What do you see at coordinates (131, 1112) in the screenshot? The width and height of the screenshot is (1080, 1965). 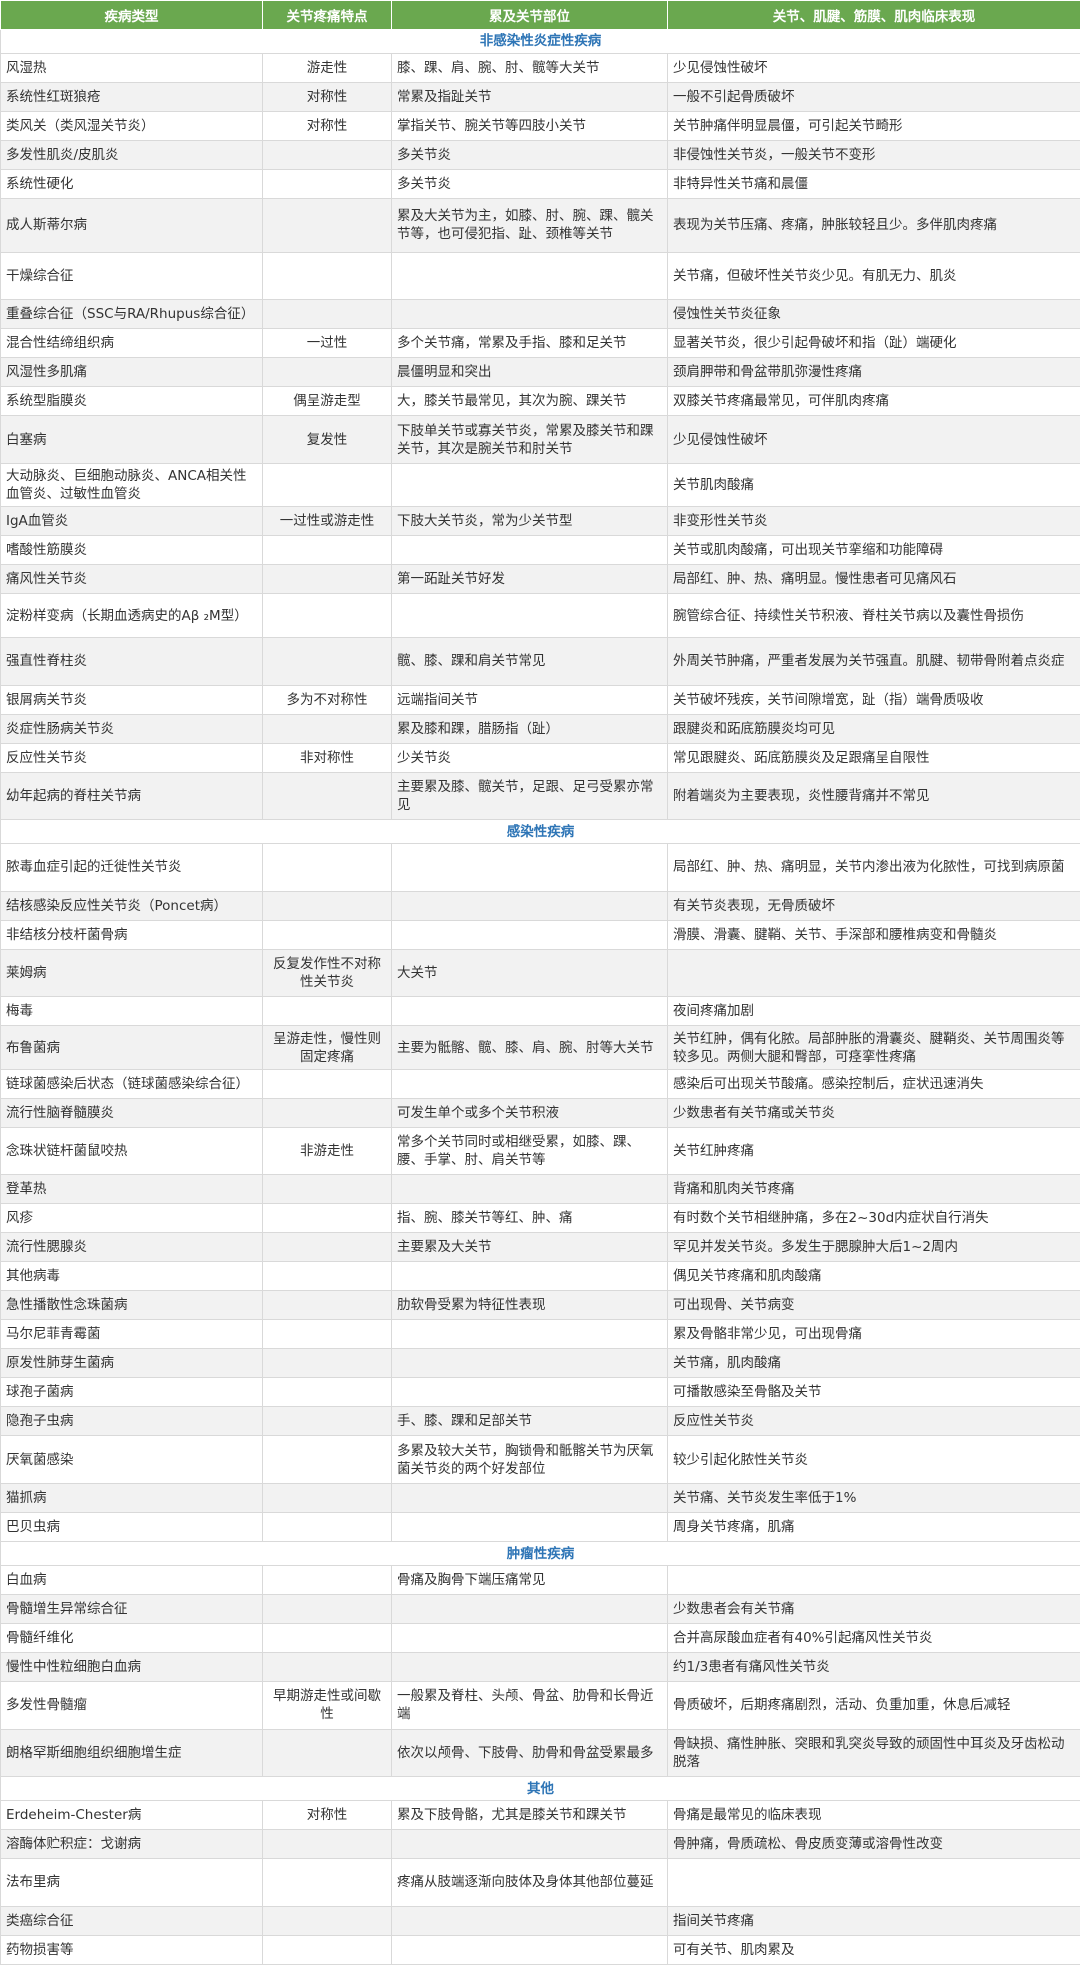 I see `disease-name-cell: 流行性脑脊髓膜炎` at bounding box center [131, 1112].